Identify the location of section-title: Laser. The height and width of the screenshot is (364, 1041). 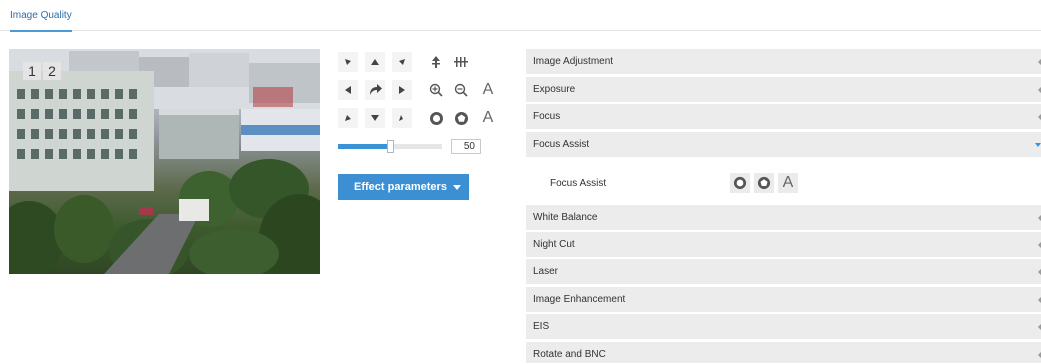
(546, 271).